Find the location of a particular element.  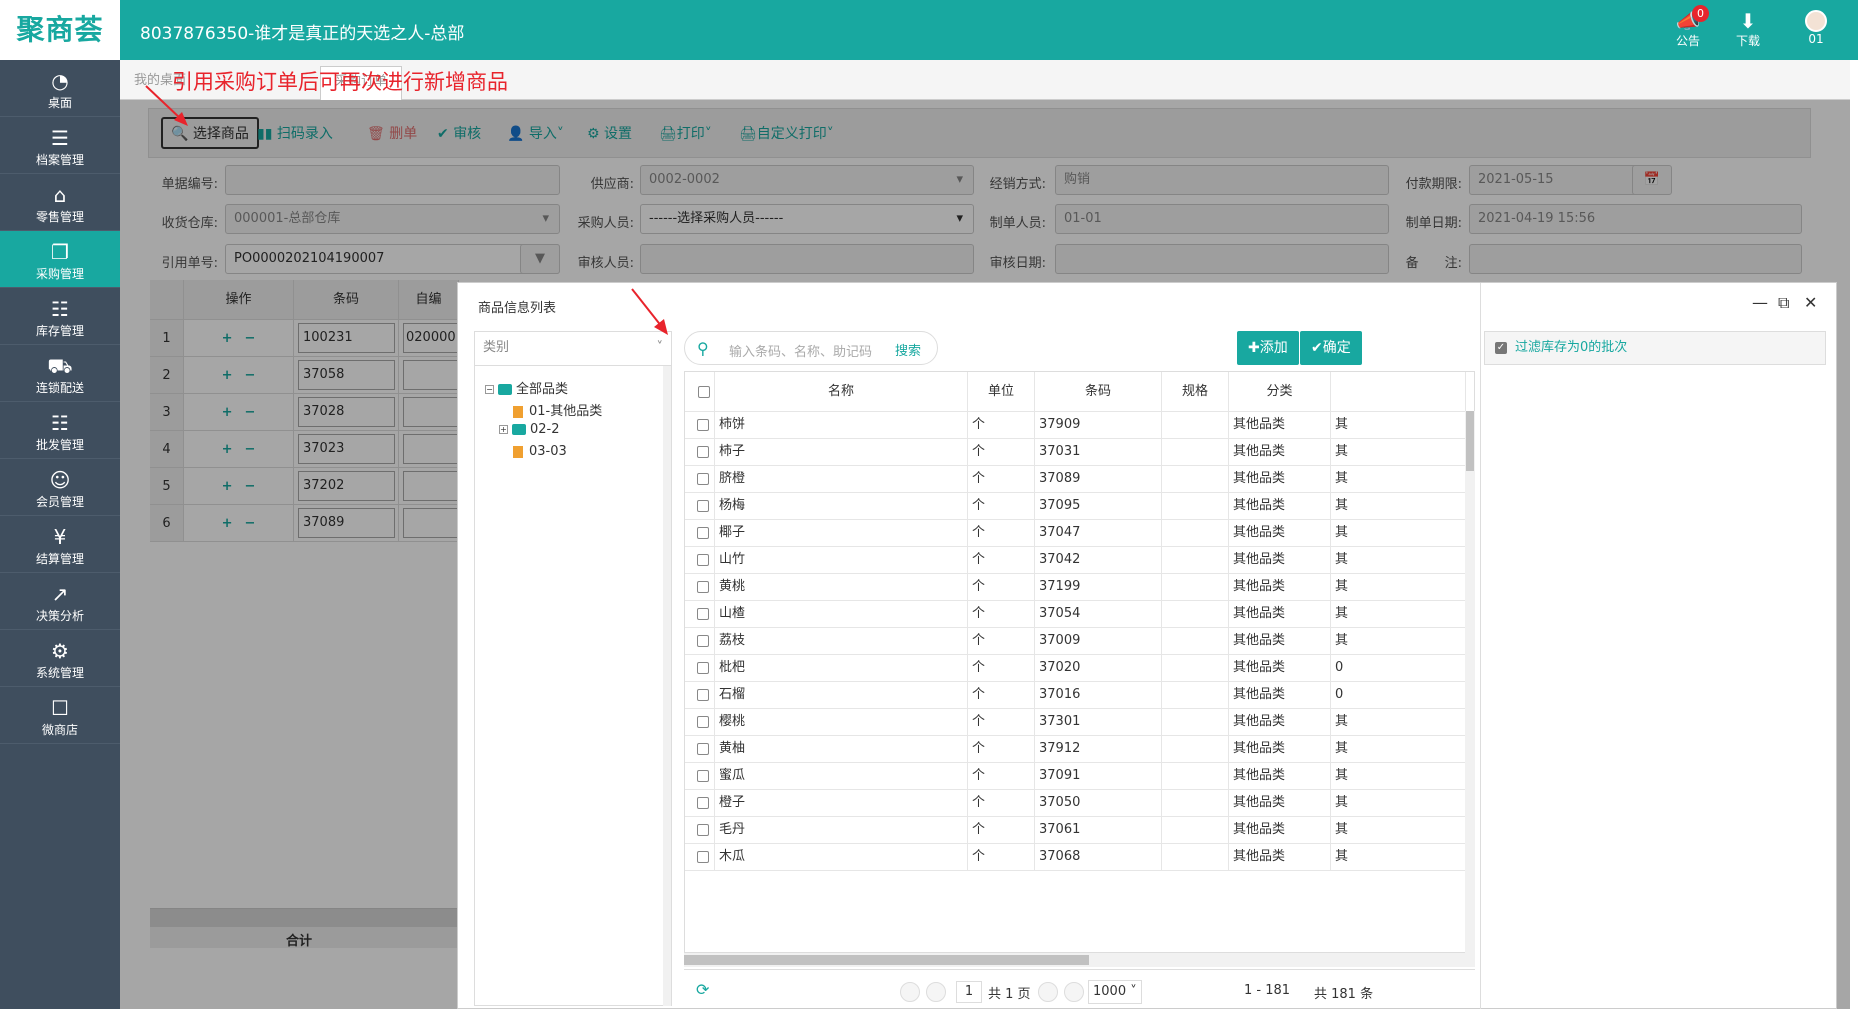

table-row: 黄桃个 37199 其他品类其 is located at coordinates (1079, 587).